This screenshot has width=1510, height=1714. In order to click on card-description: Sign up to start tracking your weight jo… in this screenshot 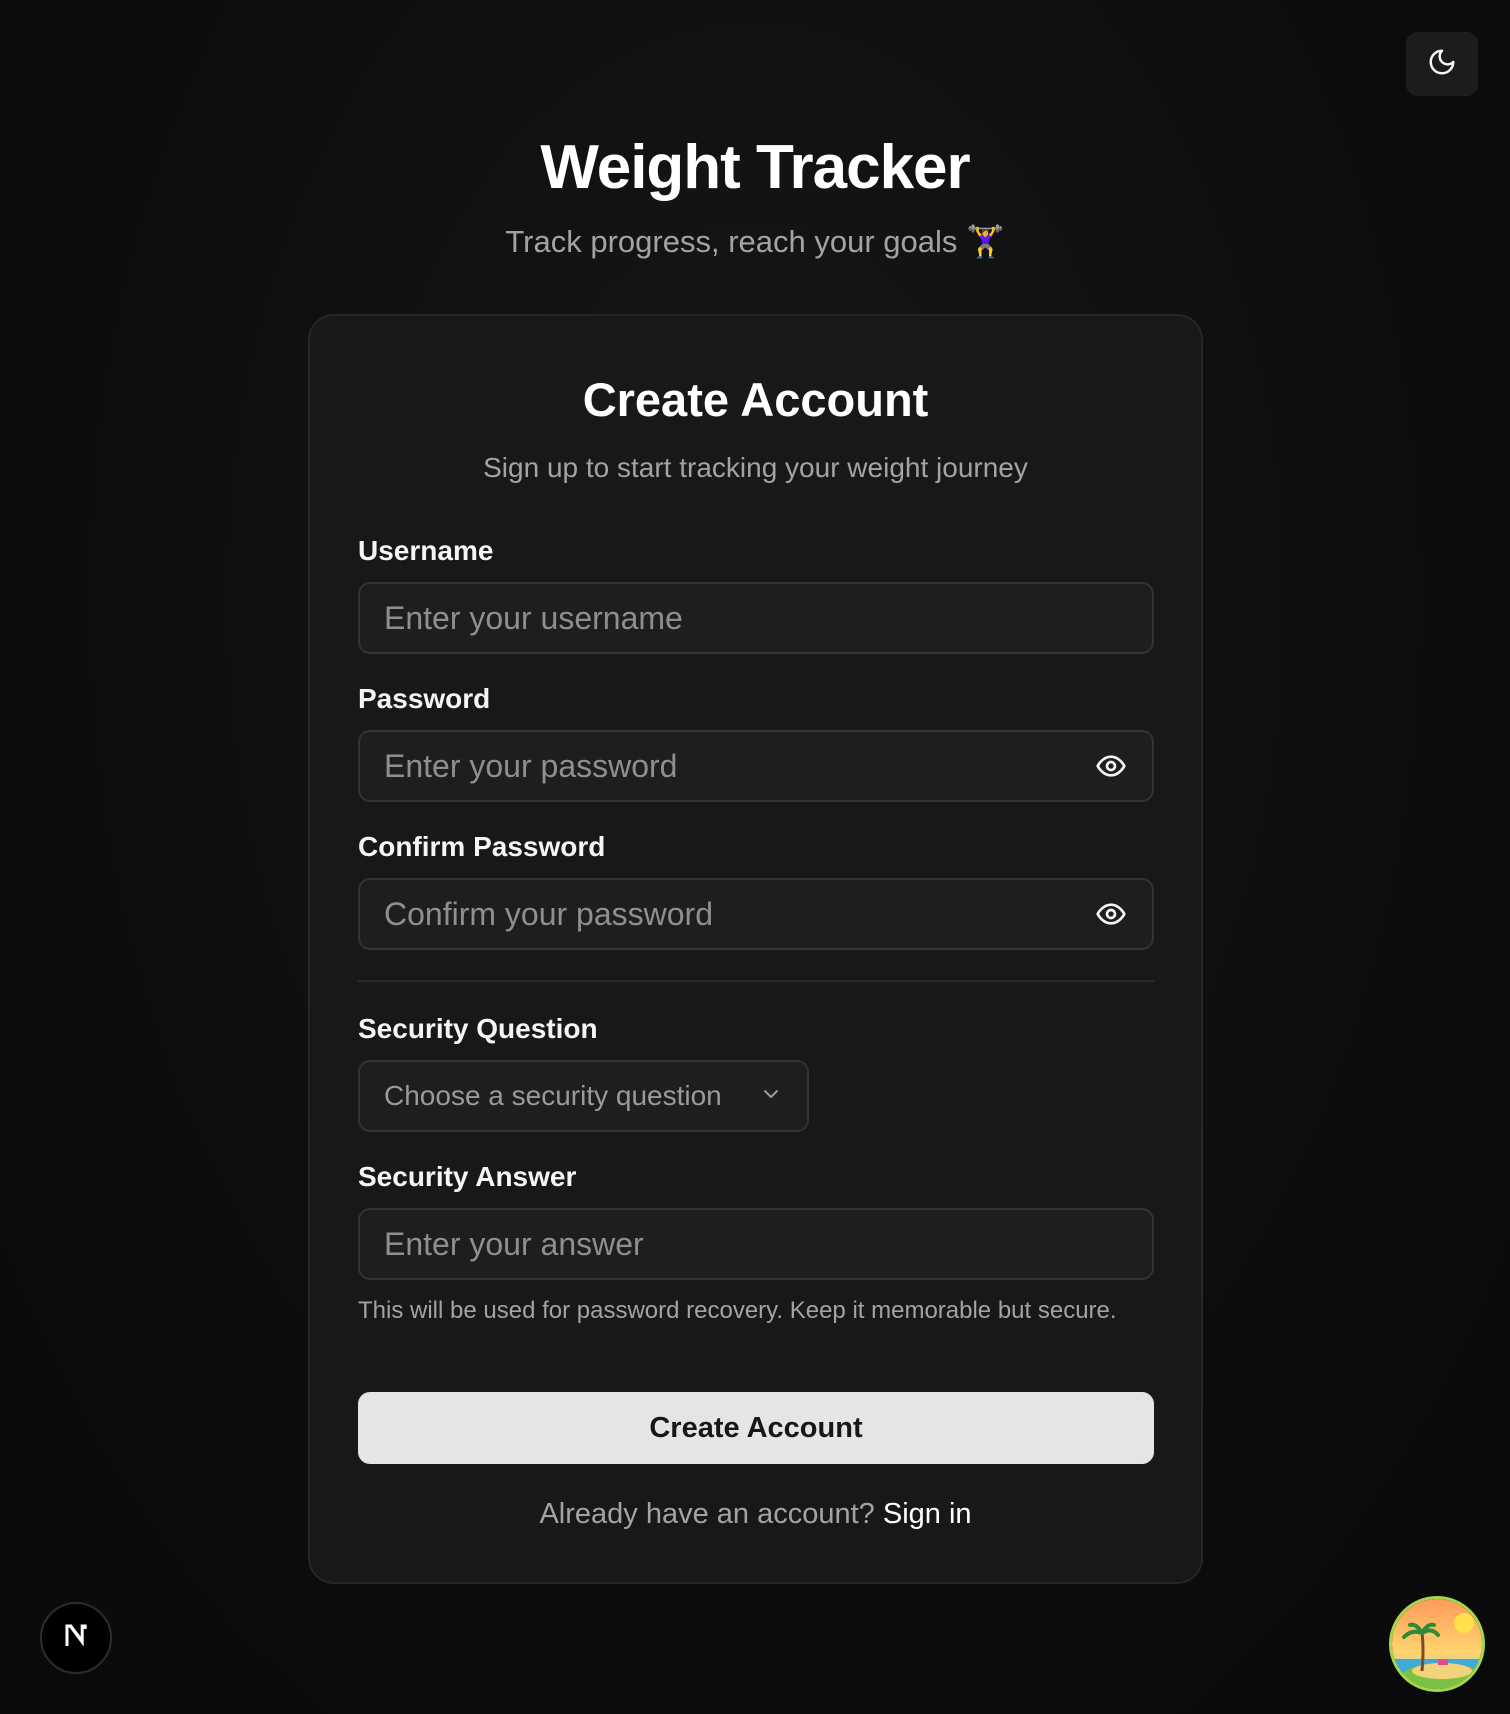, I will do `click(755, 467)`.